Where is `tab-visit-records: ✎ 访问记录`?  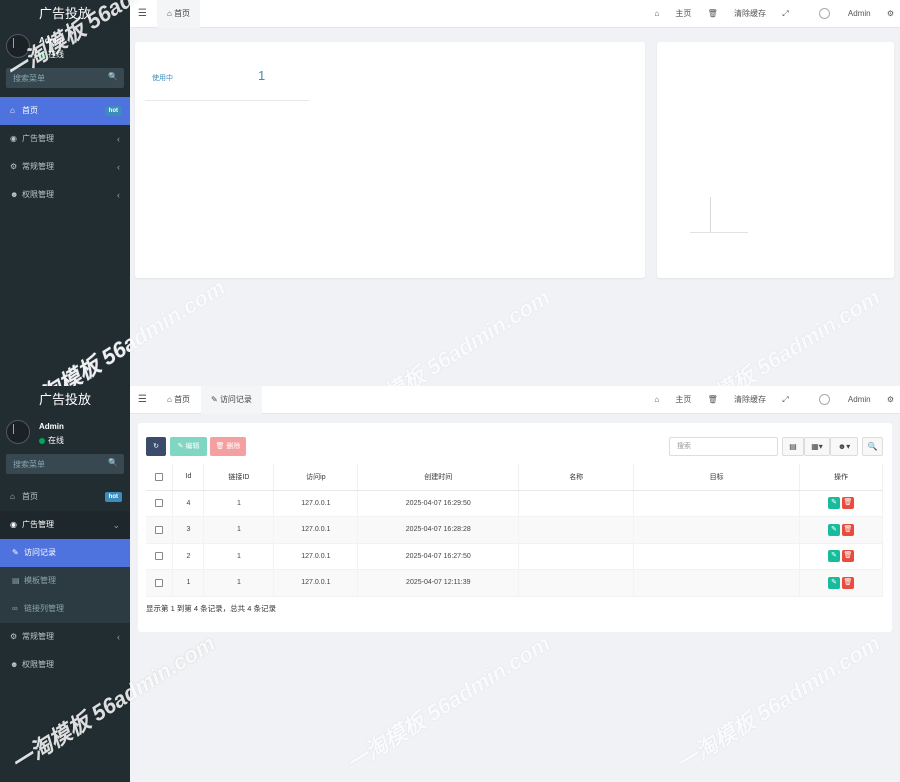
tab-visit-records: ✎ 访问记录 is located at coordinates (231, 400).